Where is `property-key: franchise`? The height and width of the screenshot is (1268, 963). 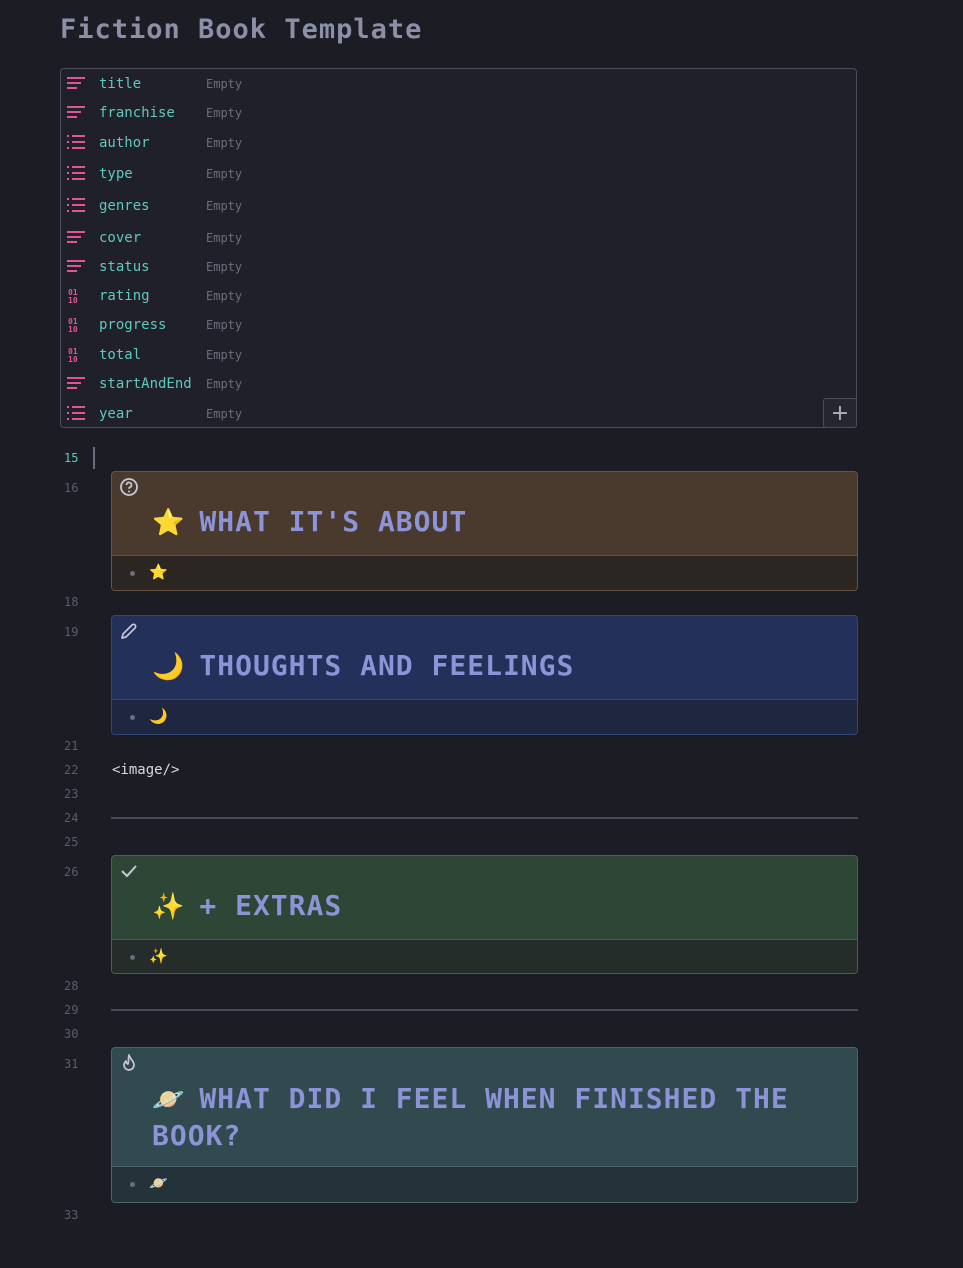 property-key: franchise is located at coordinates (137, 113).